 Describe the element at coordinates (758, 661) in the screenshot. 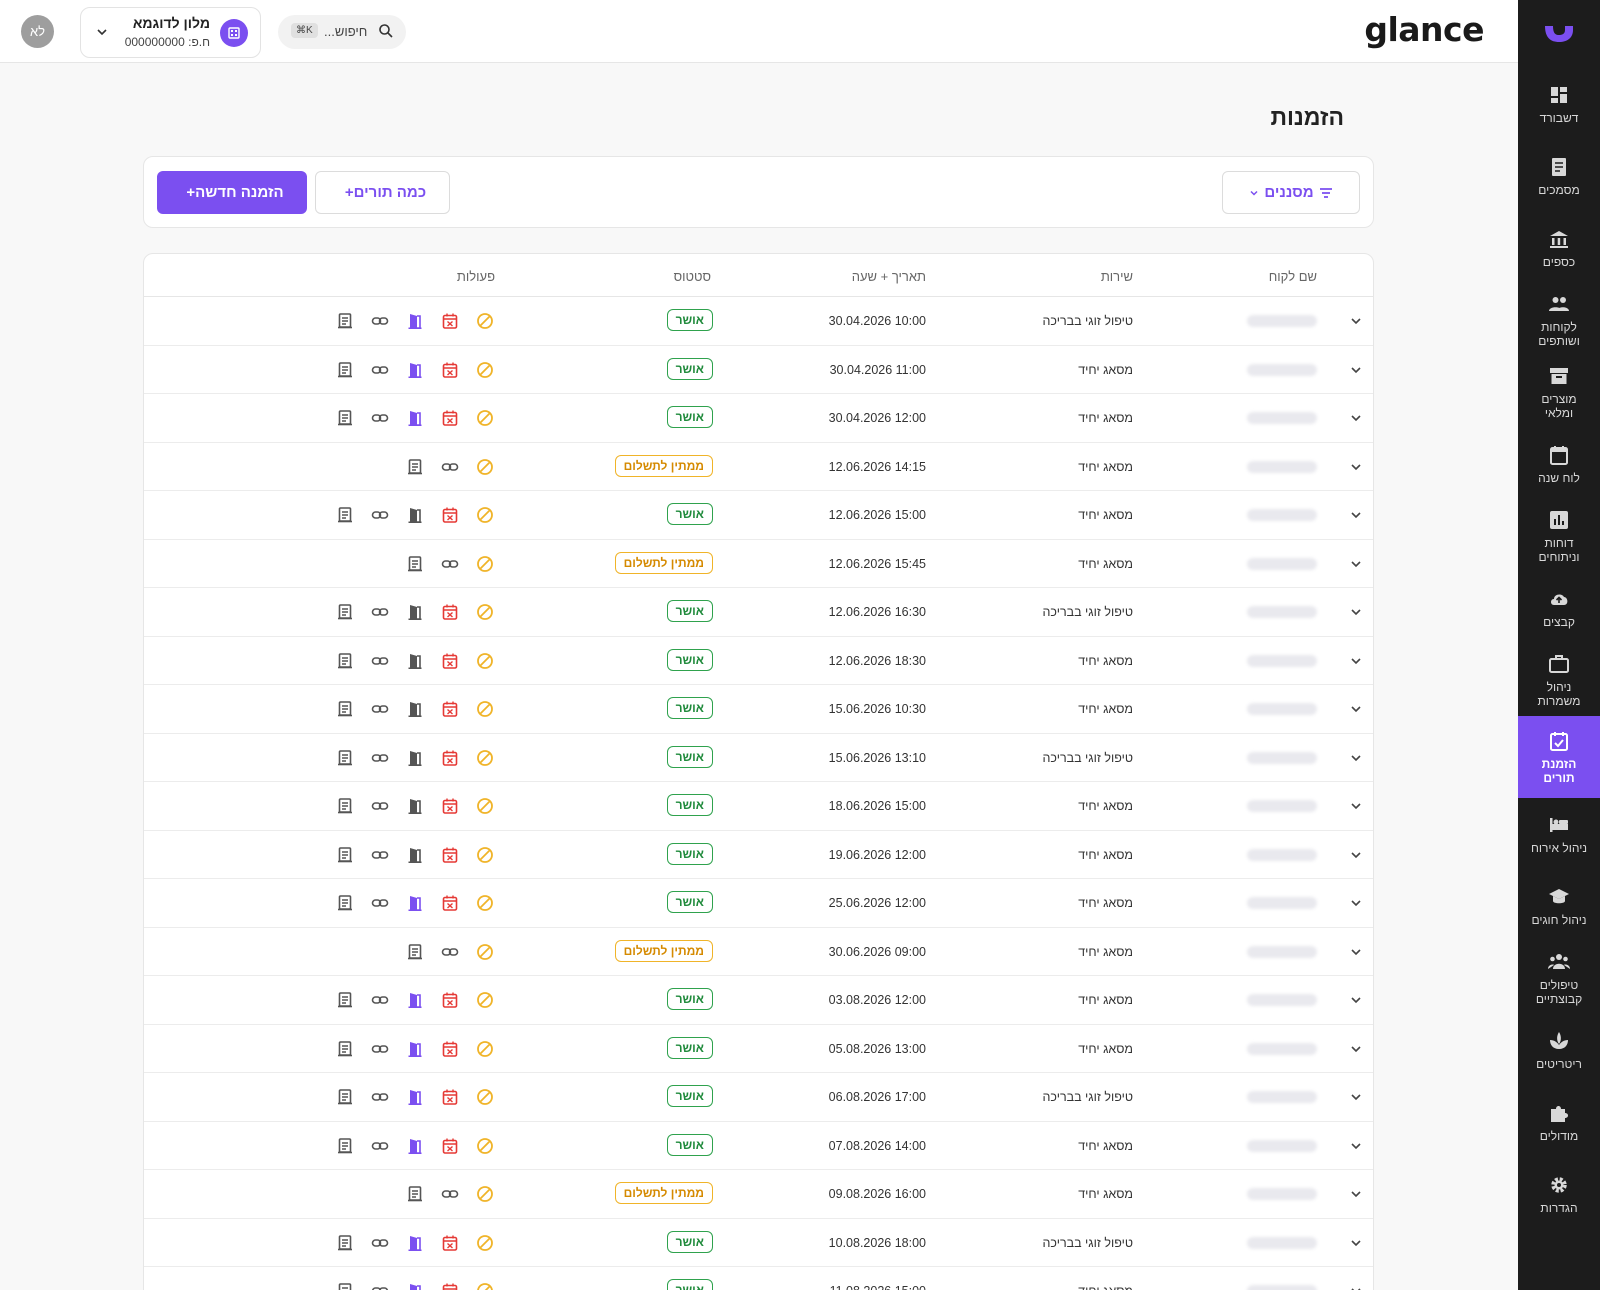

I see `table-row: מסאג יחיד 12.06.2026 18:30 אושר` at that location.